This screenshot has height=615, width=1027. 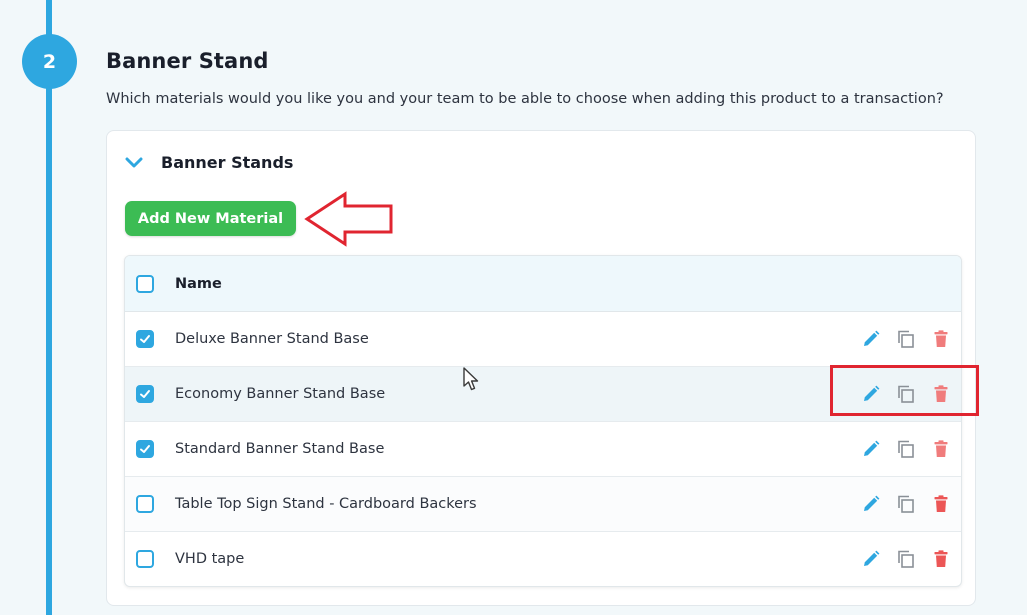 What do you see at coordinates (543, 504) in the screenshot?
I see `table-row: Table Top Sign Stand - Cardboard Backers` at bounding box center [543, 504].